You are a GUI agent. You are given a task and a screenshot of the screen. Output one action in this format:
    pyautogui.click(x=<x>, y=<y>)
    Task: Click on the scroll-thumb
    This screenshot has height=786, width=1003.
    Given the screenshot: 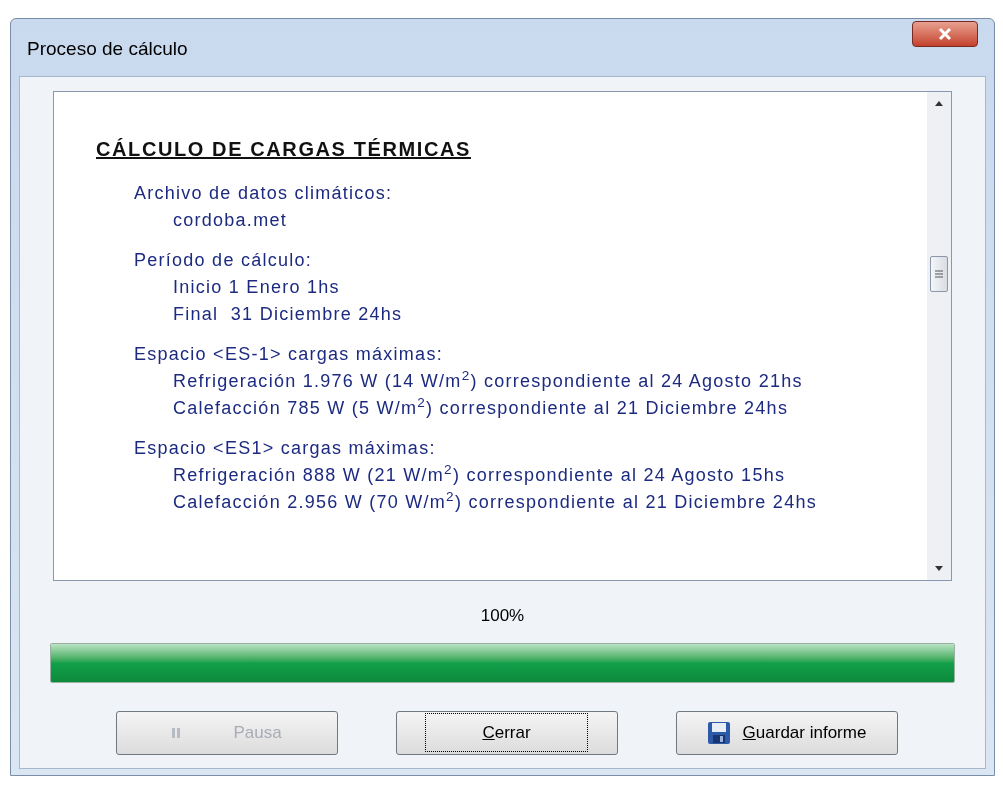 What is the action you would take?
    pyautogui.click(x=939, y=274)
    